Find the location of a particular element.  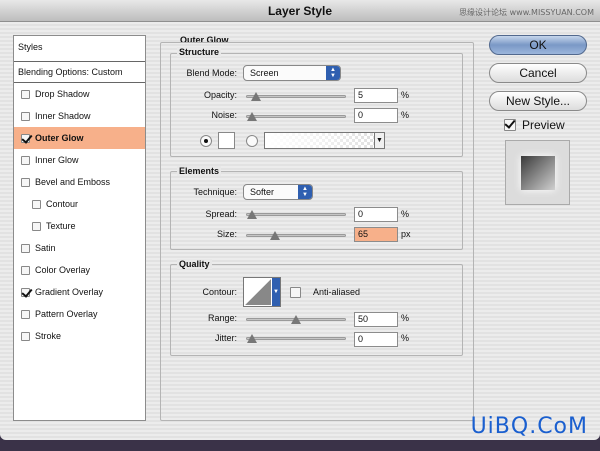

opacity-field: 5 is located at coordinates (376, 95).